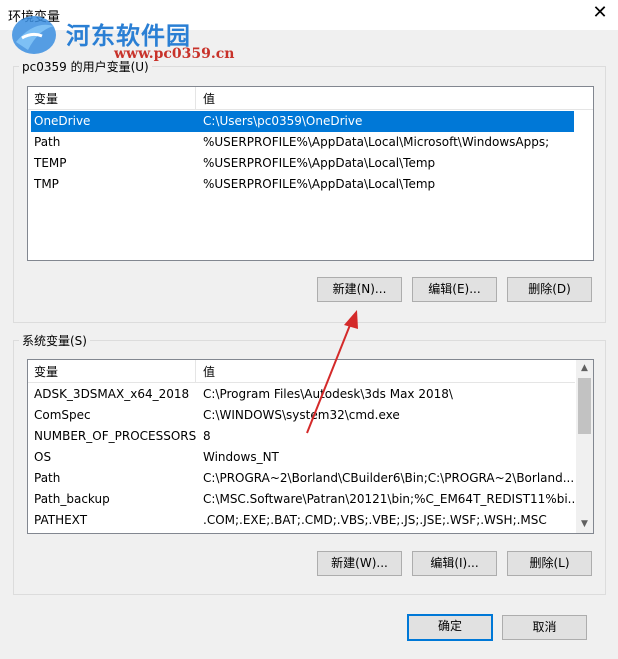 The height and width of the screenshot is (659, 618). What do you see at coordinates (332, 372) in the screenshot?
I see `annotation-arrow-icon` at bounding box center [332, 372].